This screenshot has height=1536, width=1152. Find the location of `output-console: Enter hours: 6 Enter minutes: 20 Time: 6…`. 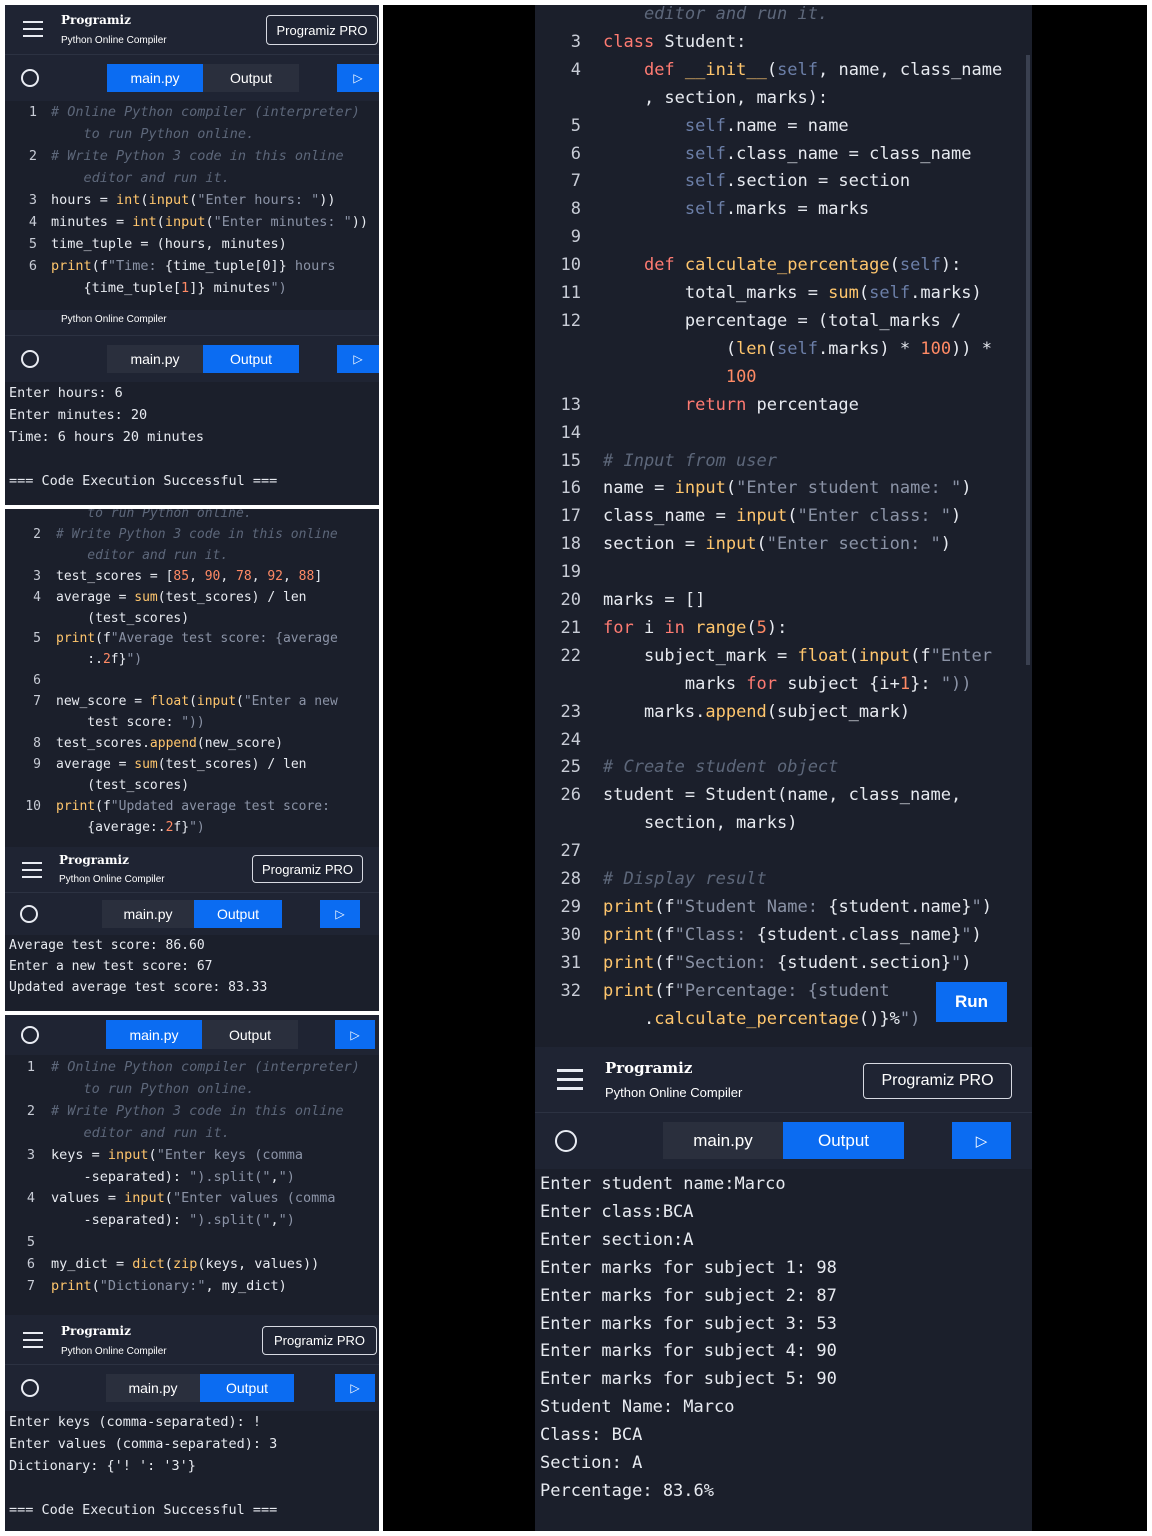

output-console: Enter hours: 6 Enter minutes: 20 Time: 6… is located at coordinates (143, 437).